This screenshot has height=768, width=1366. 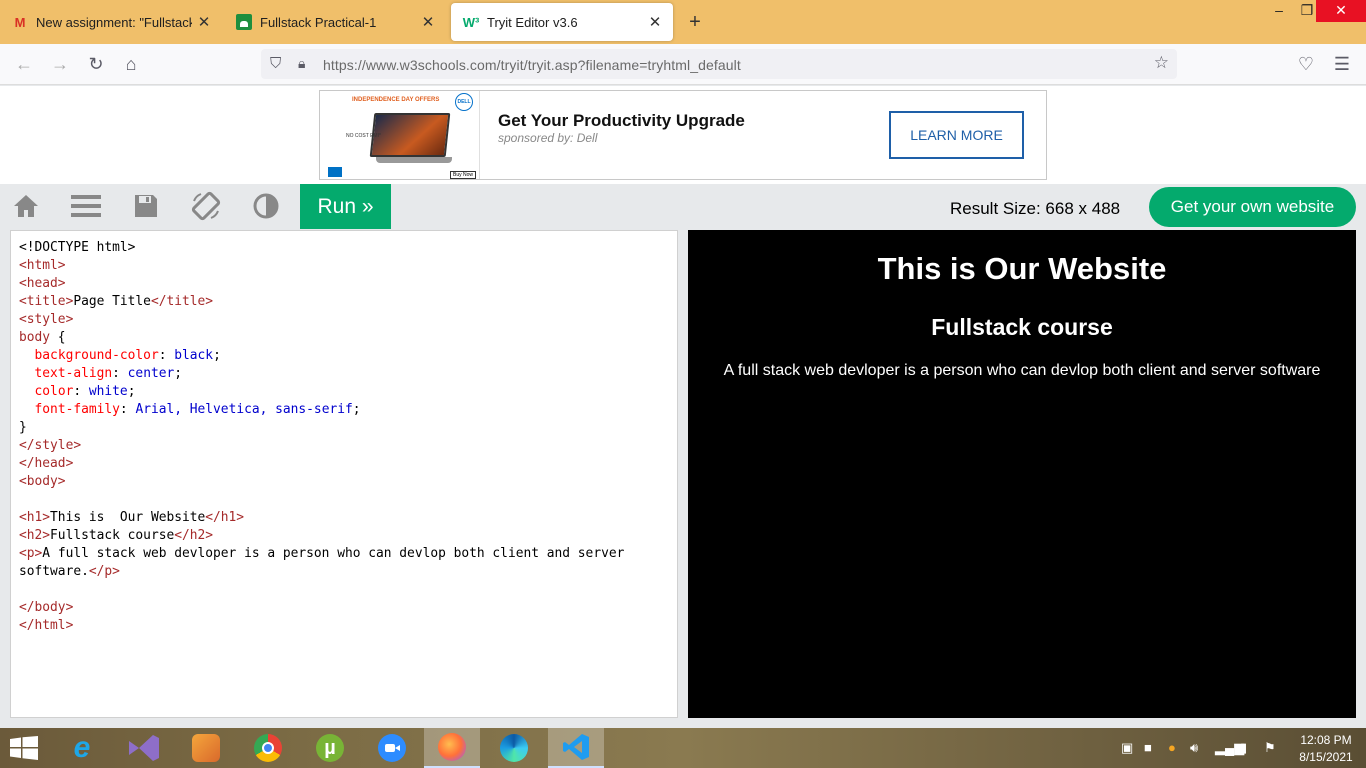 I want to click on ad-title: Get Your Productivity Upgrade, so click(x=621, y=121).